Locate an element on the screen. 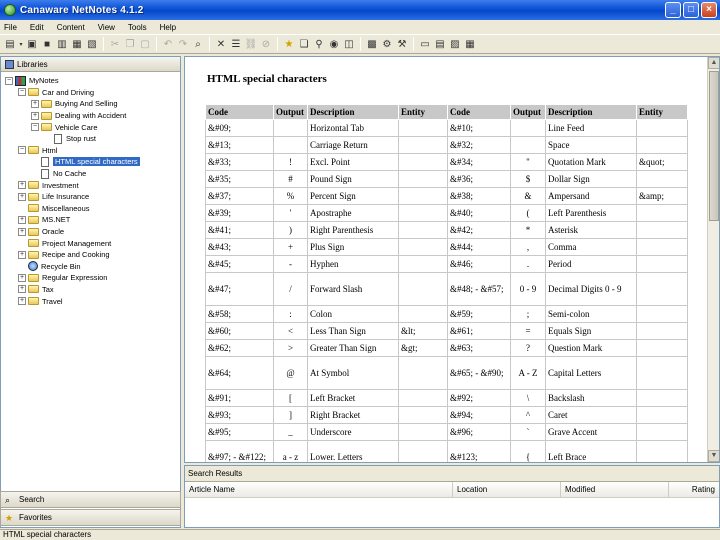  print-icon: ▦ is located at coordinates (77, 44).